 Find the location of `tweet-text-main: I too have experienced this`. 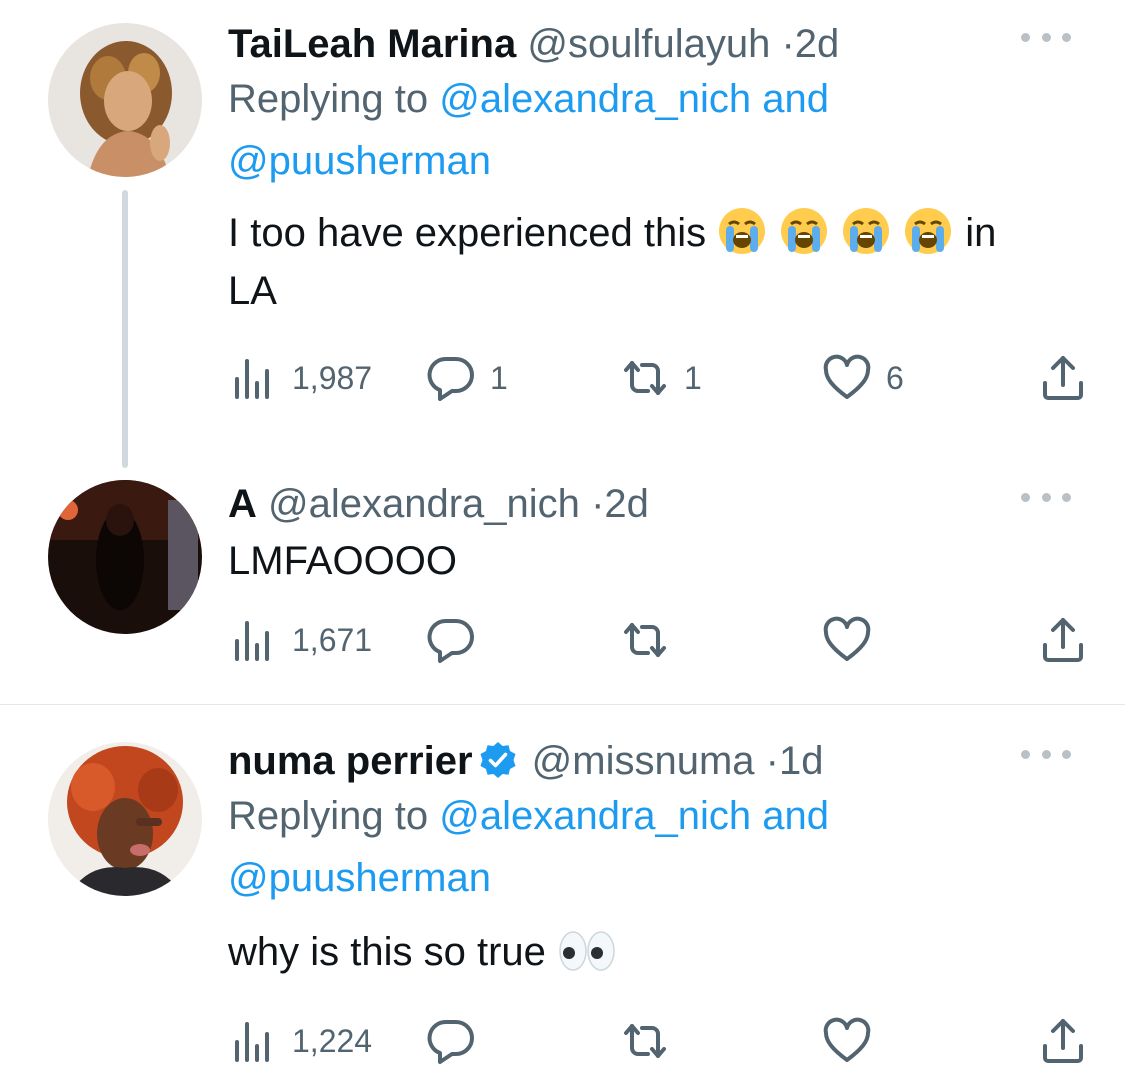

tweet-text-main: I too have experienced this is located at coordinates (473, 233).